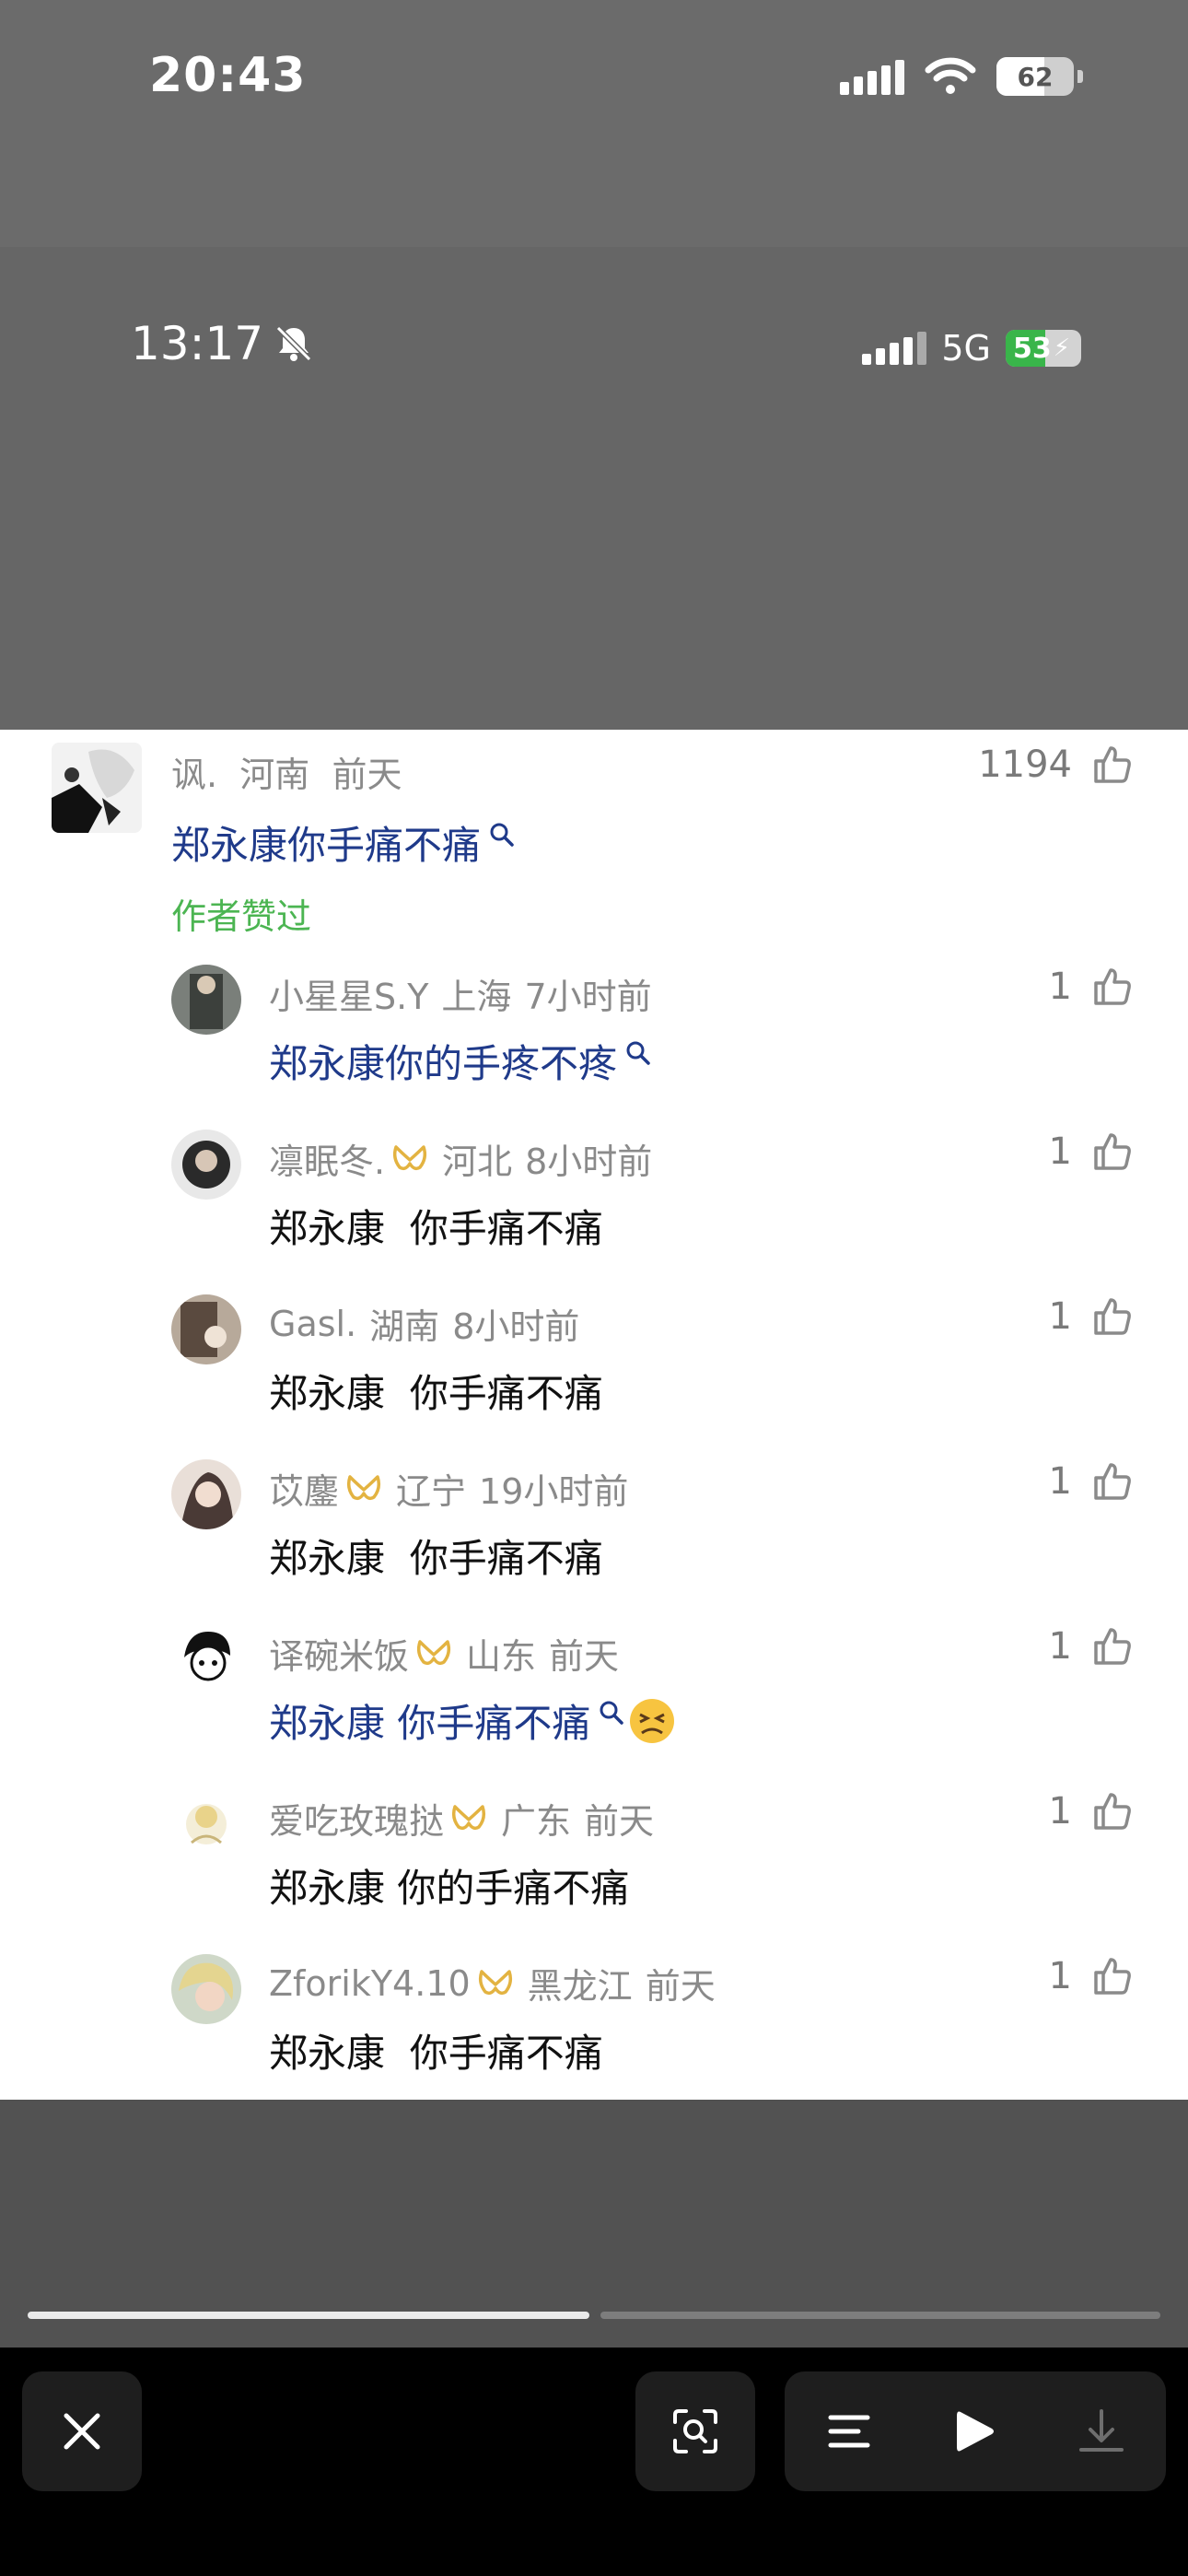  I want to click on reply-meta: ZforikY4.10 黑龙江 前天, so click(493, 1983).